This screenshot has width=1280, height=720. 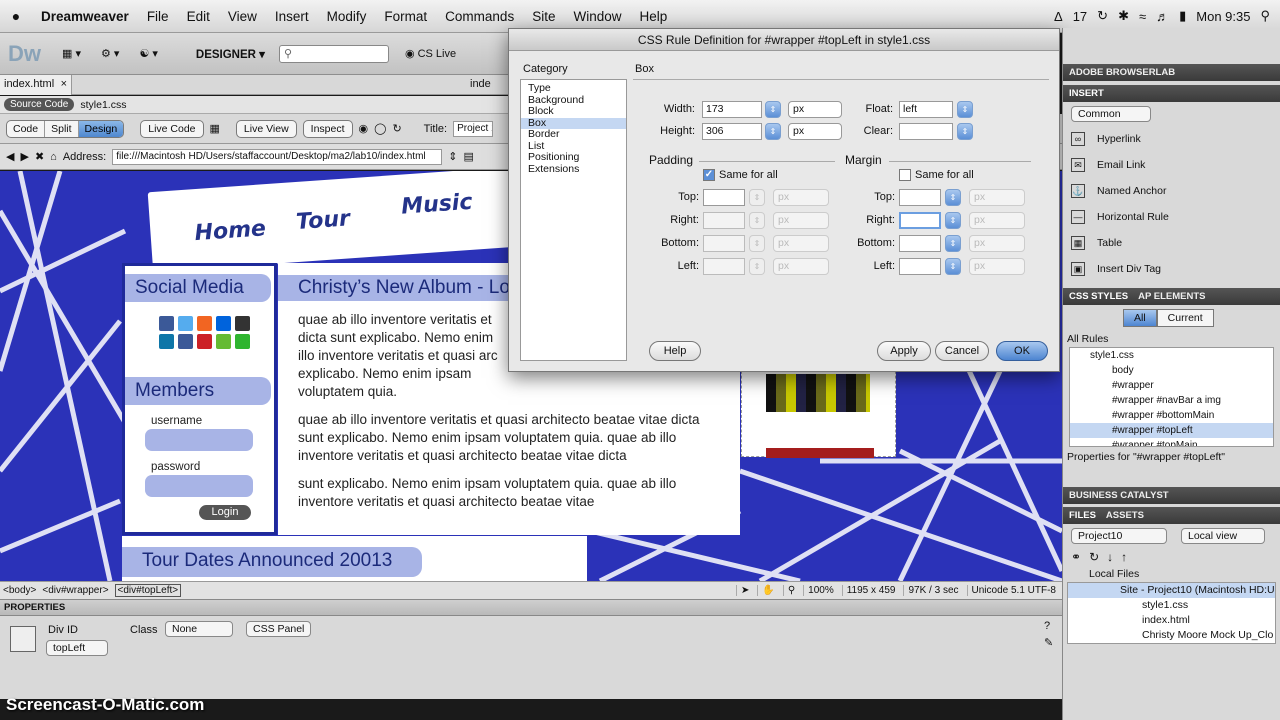 What do you see at coordinates (185, 341) in the screenshot?
I see `google-icon` at bounding box center [185, 341].